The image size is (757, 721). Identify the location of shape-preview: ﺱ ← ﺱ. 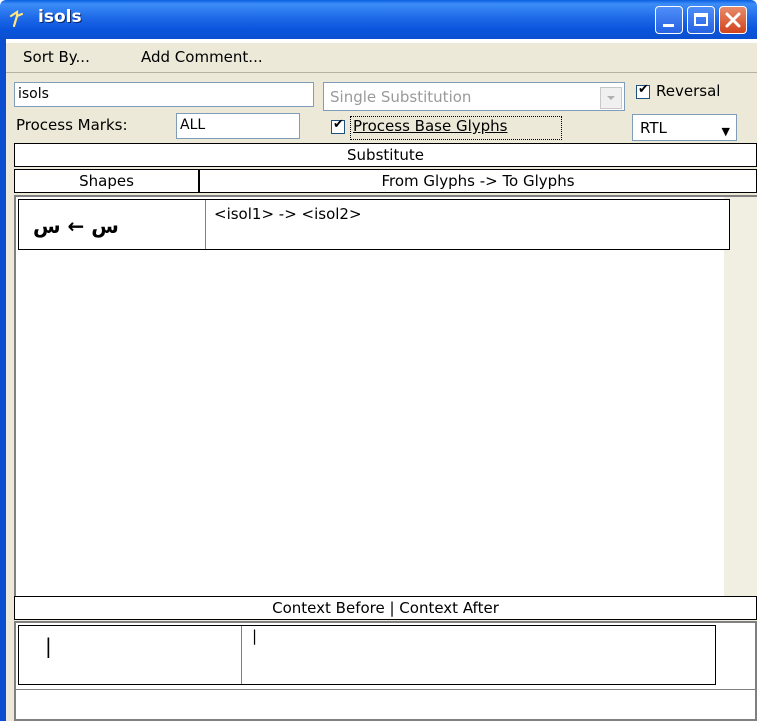
(76, 226).